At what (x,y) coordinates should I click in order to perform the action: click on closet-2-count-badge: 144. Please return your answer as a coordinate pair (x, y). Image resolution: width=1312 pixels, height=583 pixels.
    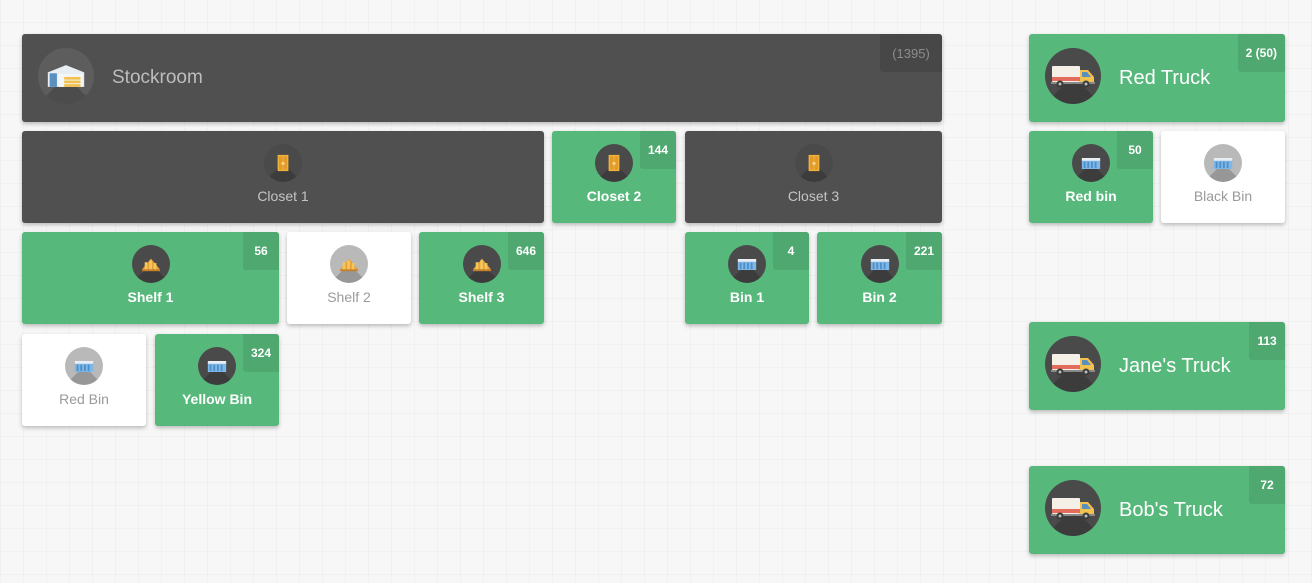
    Looking at the image, I should click on (657, 150).